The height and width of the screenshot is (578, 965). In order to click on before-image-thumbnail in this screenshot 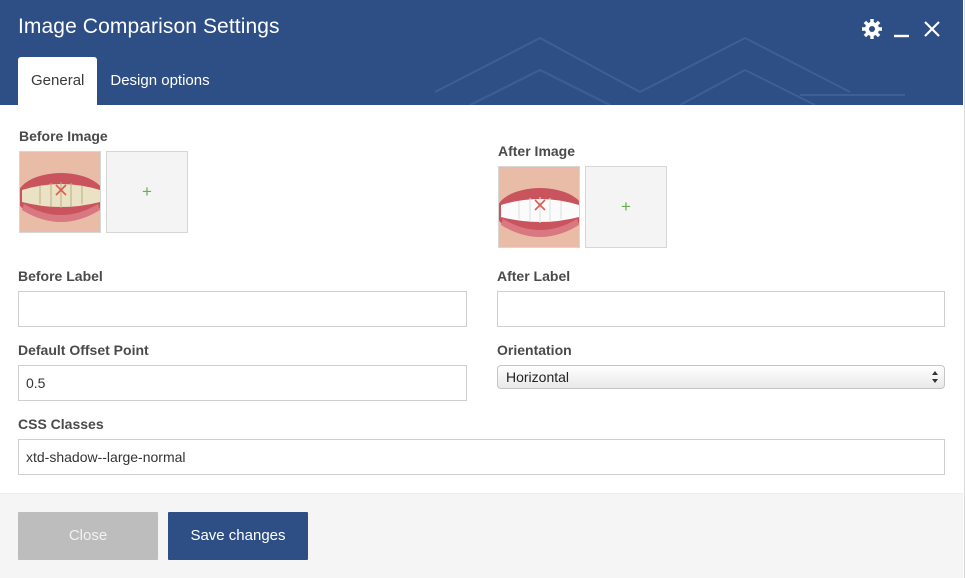, I will do `click(60, 192)`.